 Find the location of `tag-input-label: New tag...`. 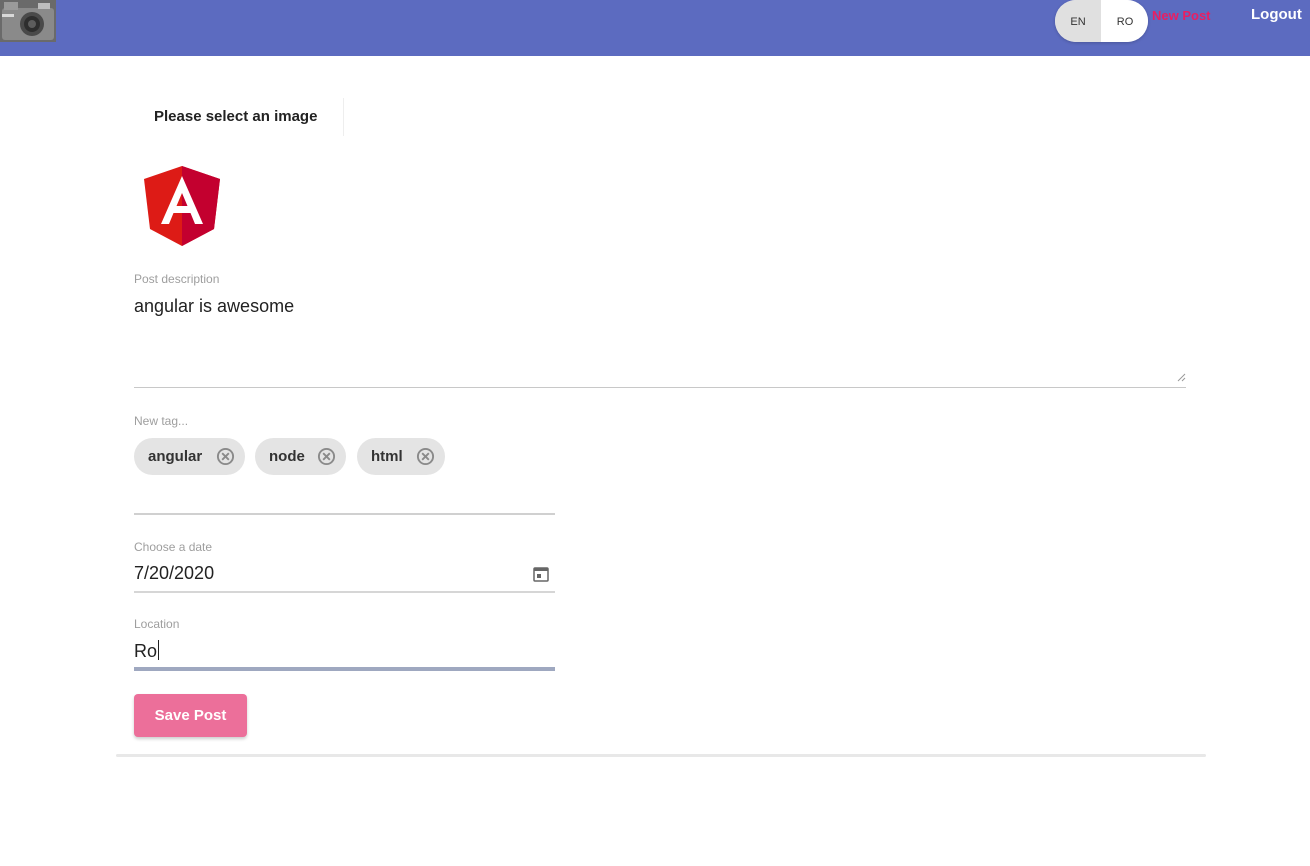

tag-input-label: New tag... is located at coordinates (161, 421).